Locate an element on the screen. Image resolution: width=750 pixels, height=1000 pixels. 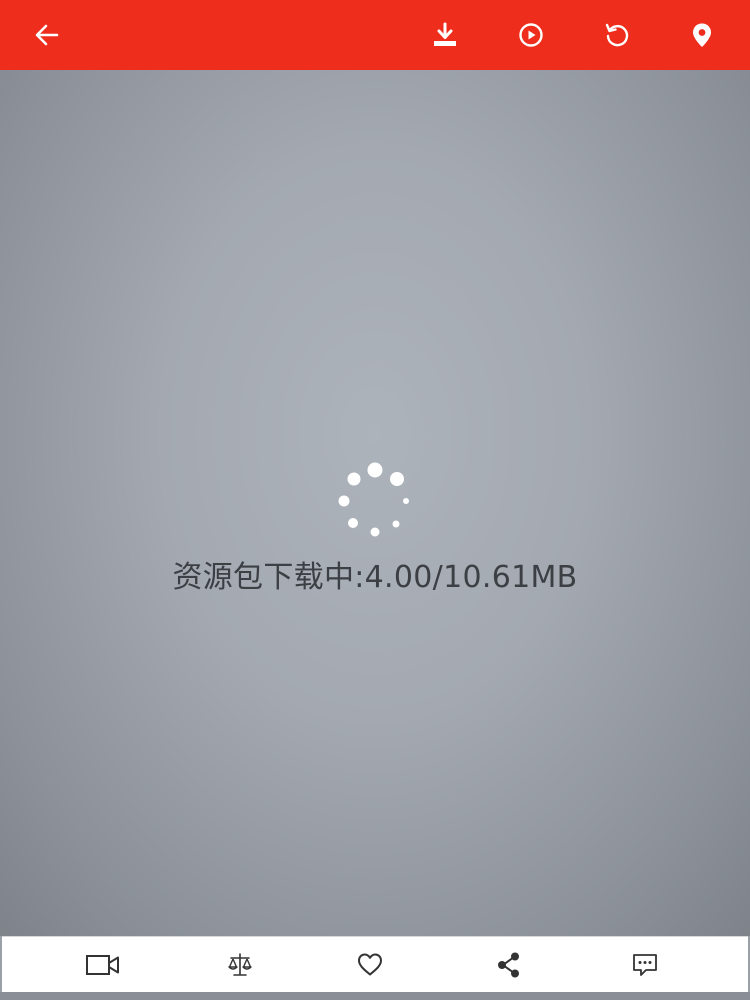
favorite-button is located at coordinates (370, 965).